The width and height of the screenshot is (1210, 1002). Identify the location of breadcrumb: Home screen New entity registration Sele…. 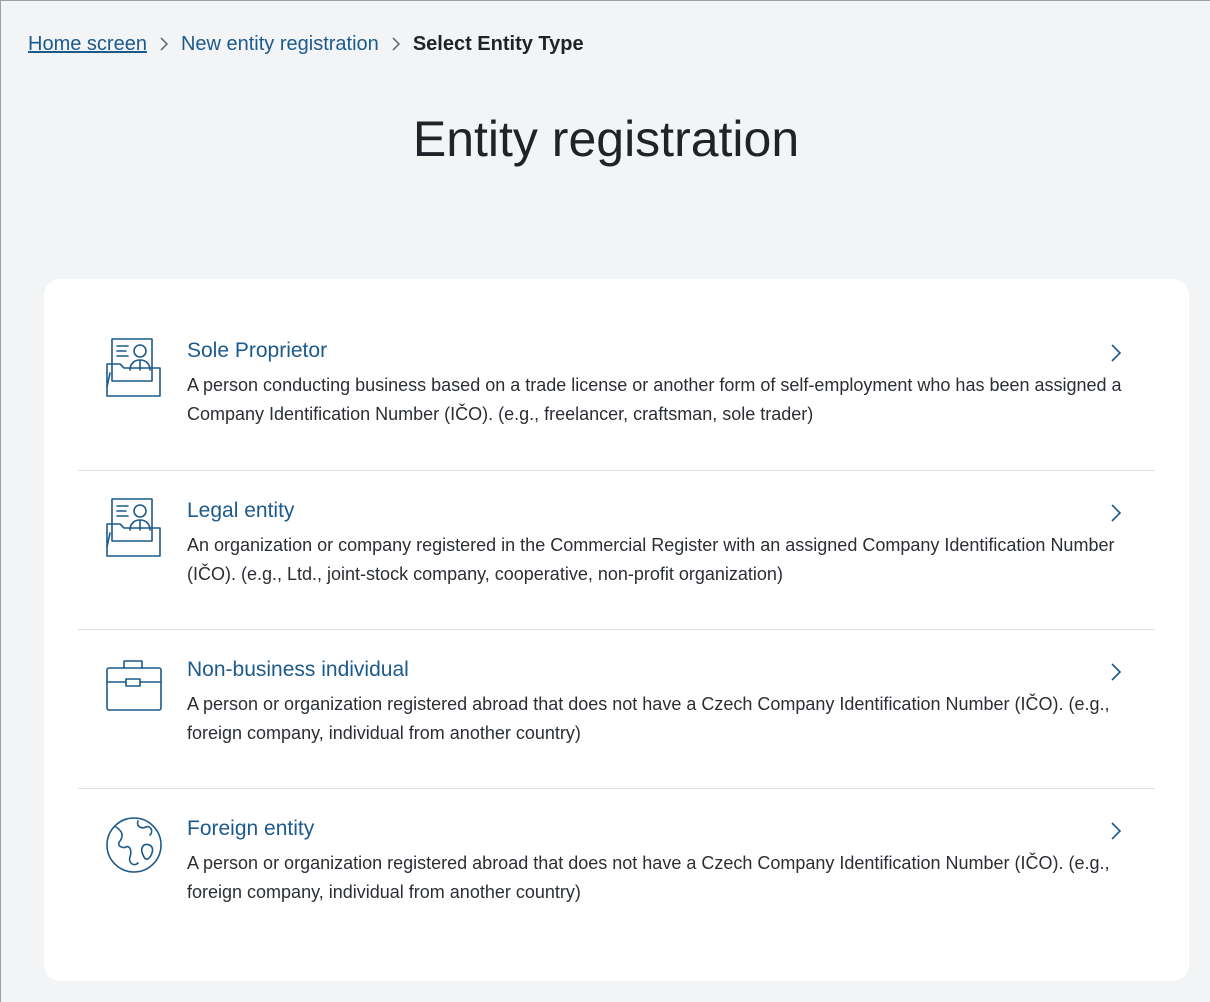
(306, 44).